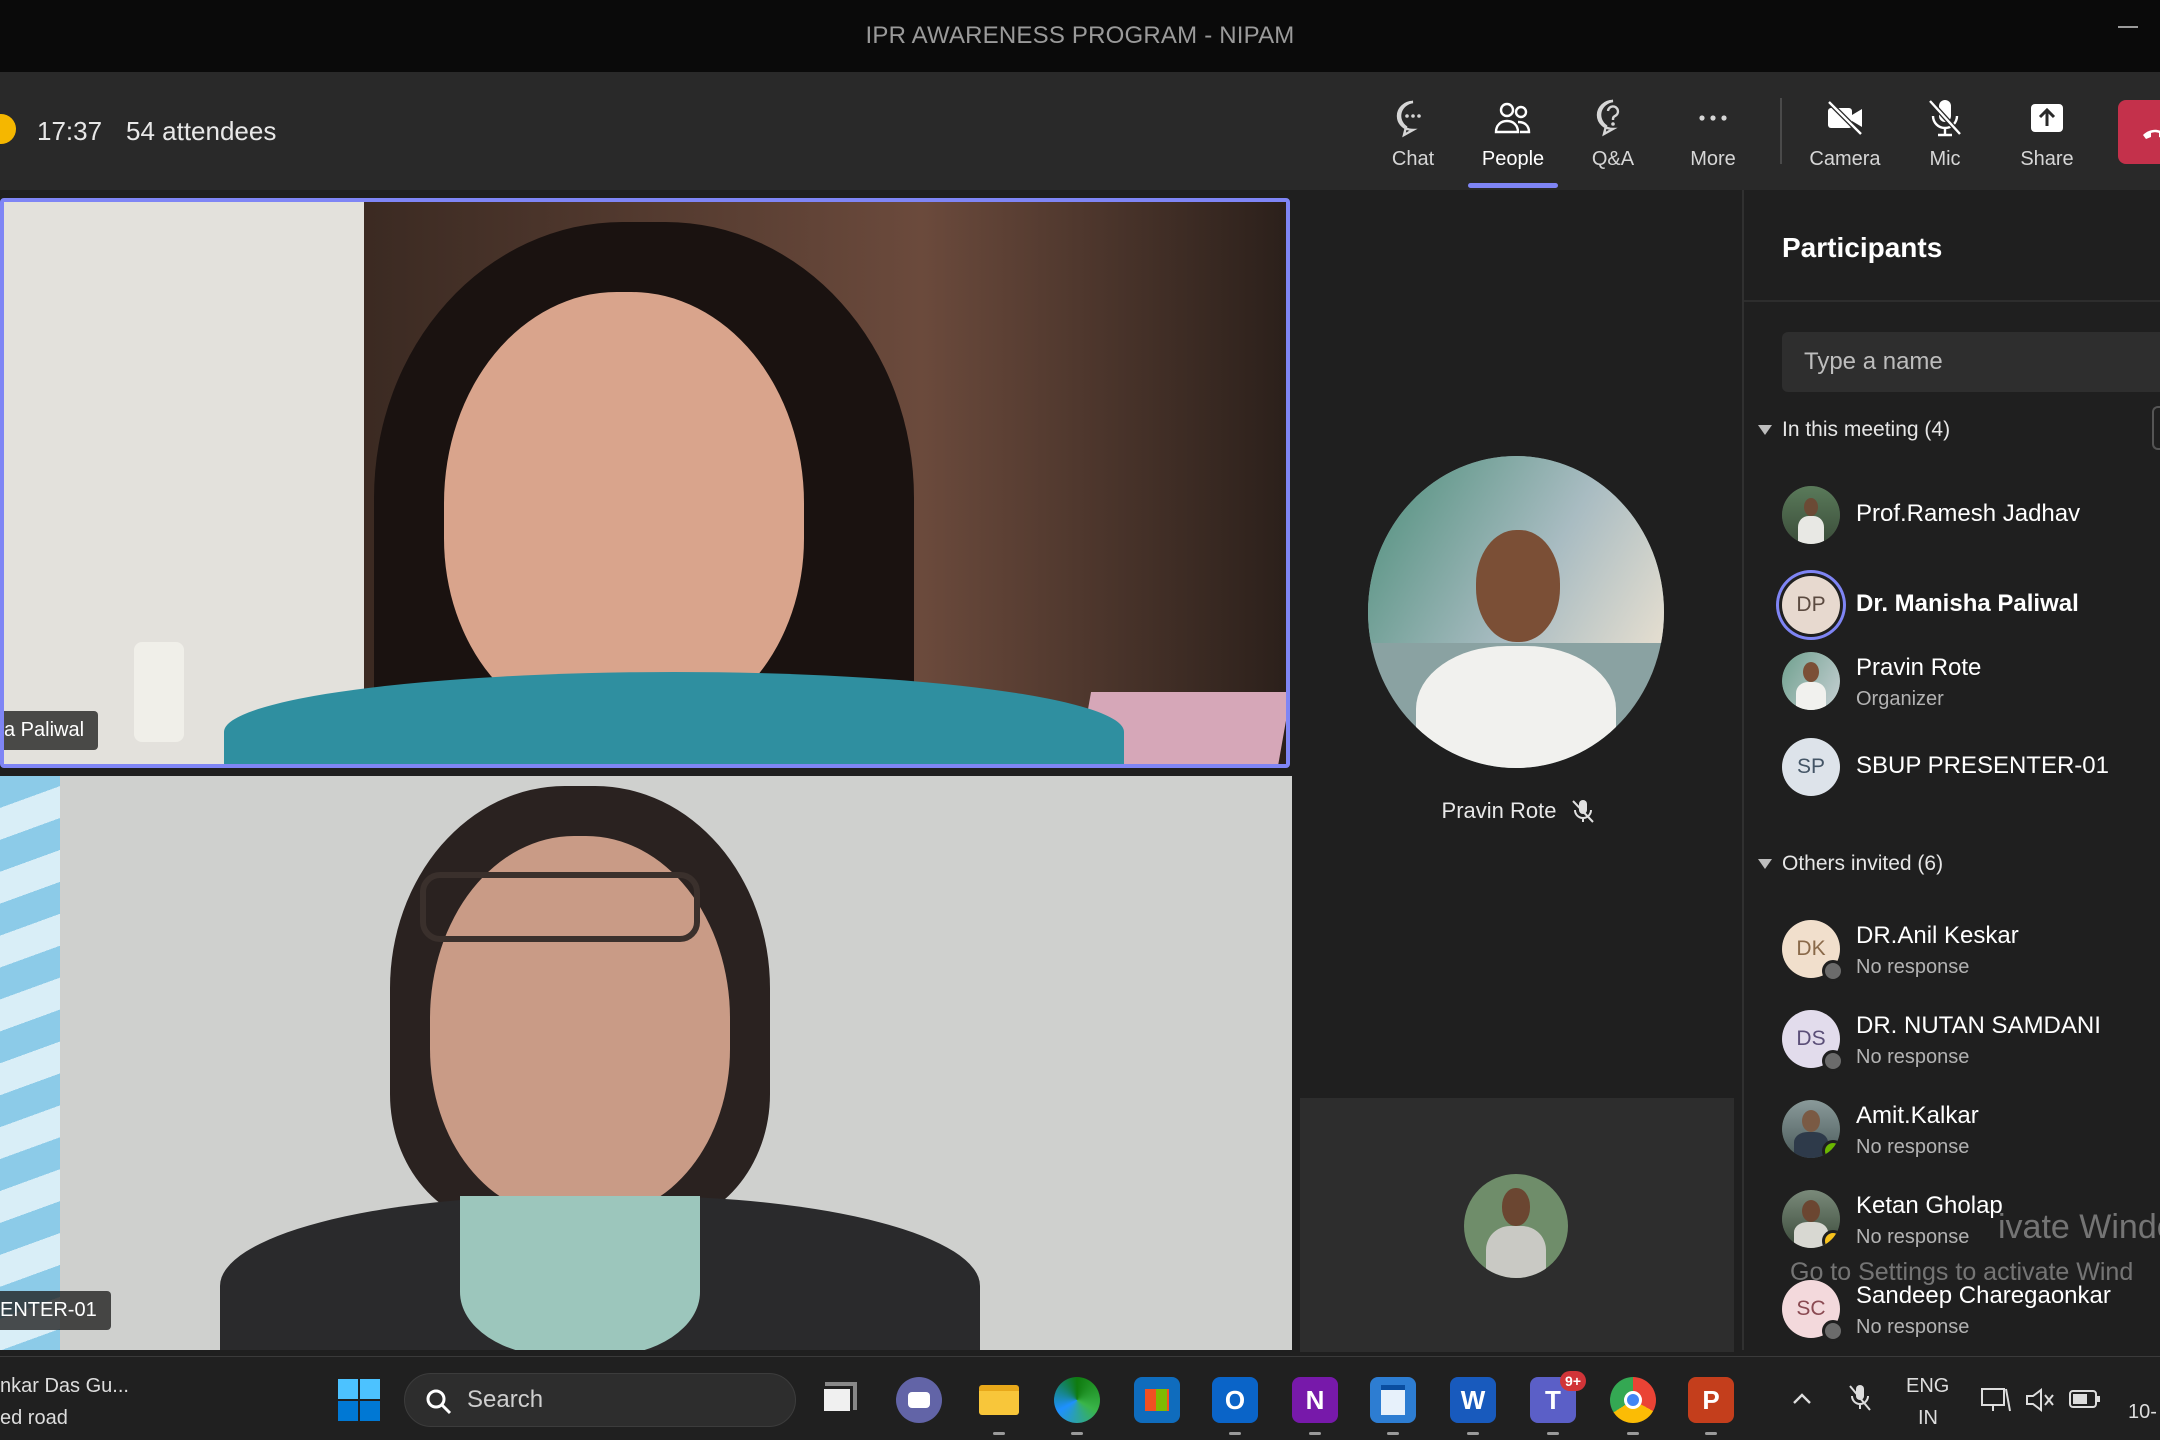 The image size is (2160, 1440). I want to click on background-stripes, so click(30, 1063).